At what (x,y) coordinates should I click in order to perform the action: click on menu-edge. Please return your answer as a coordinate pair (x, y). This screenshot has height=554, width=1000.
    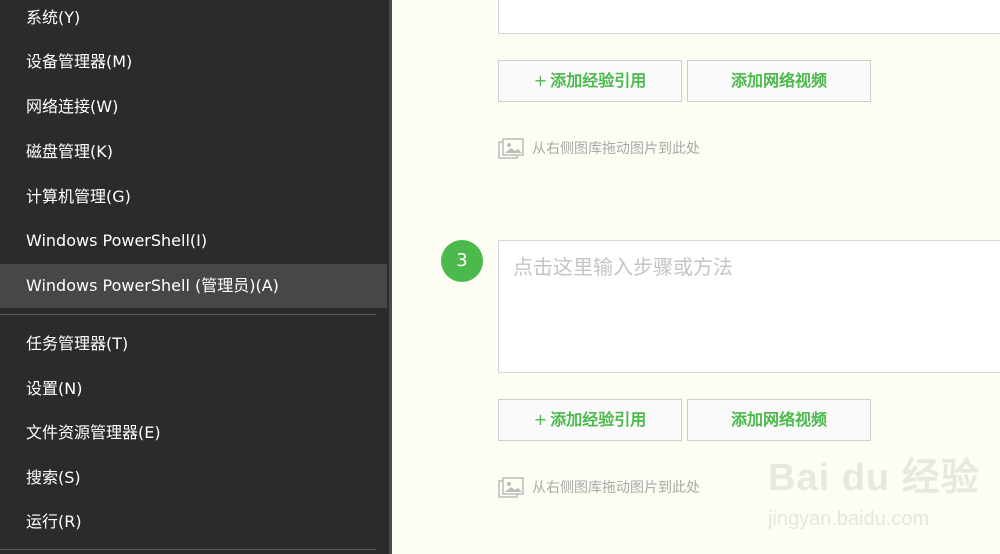
    Looking at the image, I should click on (390, 277).